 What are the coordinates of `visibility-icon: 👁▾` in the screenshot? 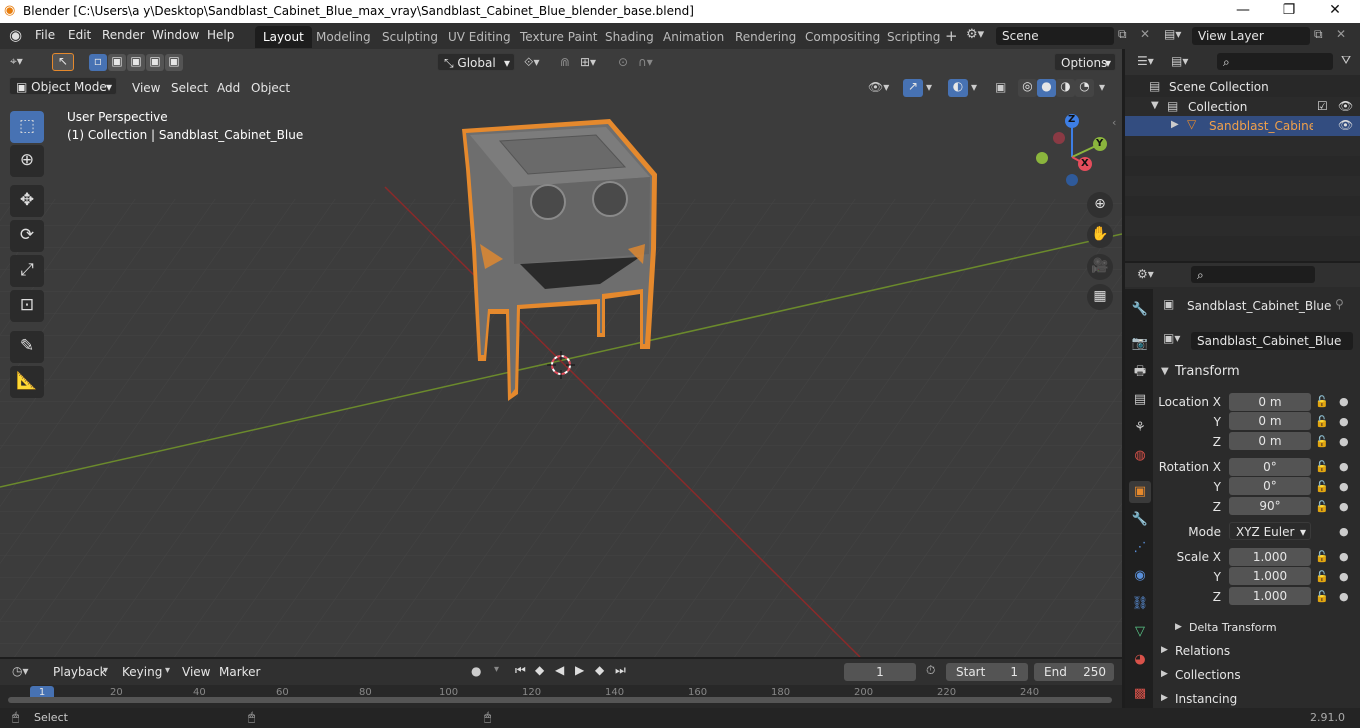 It's located at (878, 87).